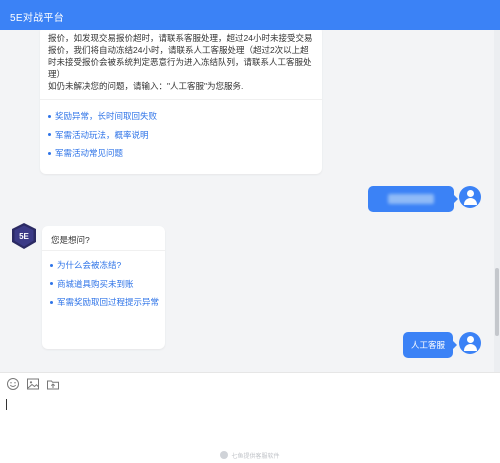 This screenshot has width=500, height=463. What do you see at coordinates (89, 153) in the screenshot?
I see `faq-link-label: 军需活动常见问题` at bounding box center [89, 153].